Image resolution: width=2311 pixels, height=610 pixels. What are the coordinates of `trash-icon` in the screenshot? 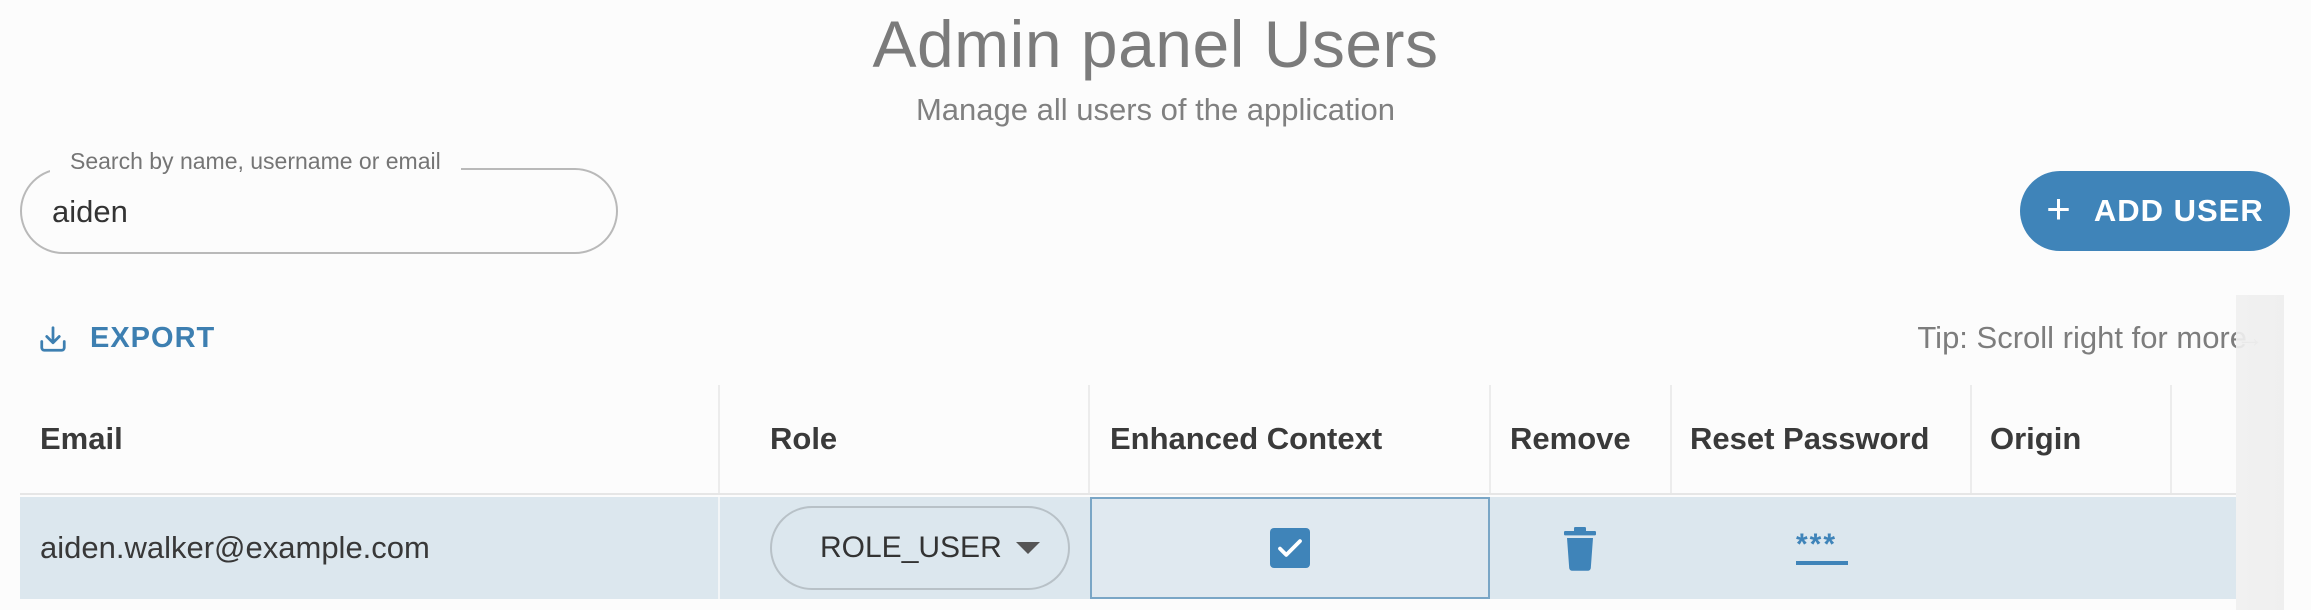 It's located at (1580, 549).